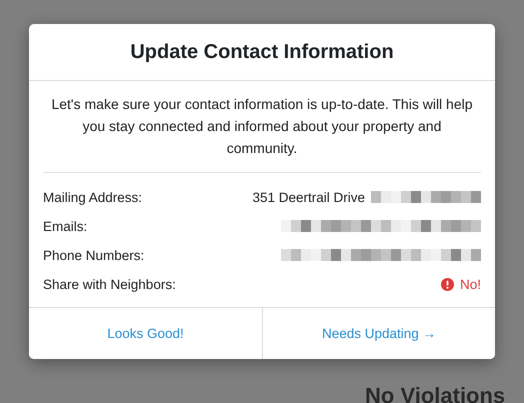 This screenshot has height=403, width=524. I want to click on field-label: Emails:, so click(65, 226).